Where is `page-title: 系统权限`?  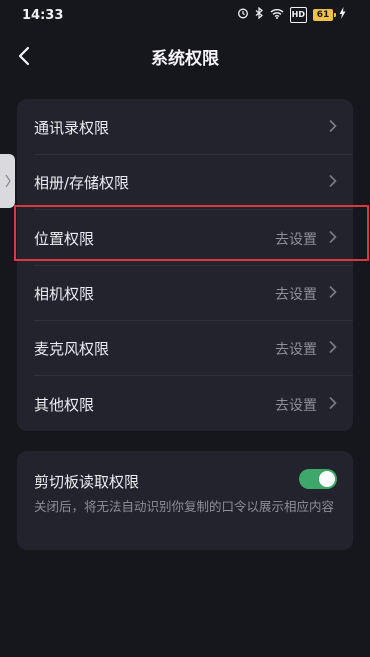 page-title: 系统权限 is located at coordinates (185, 59).